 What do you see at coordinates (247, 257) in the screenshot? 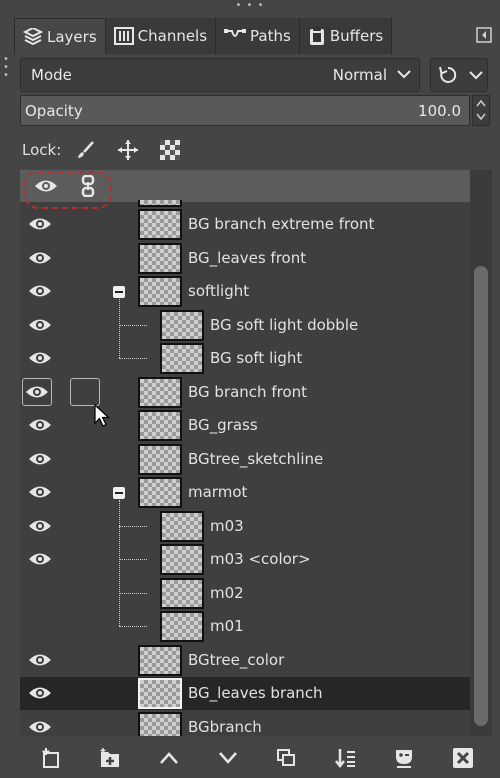
I see `layer-name: BG_leaves front` at bounding box center [247, 257].